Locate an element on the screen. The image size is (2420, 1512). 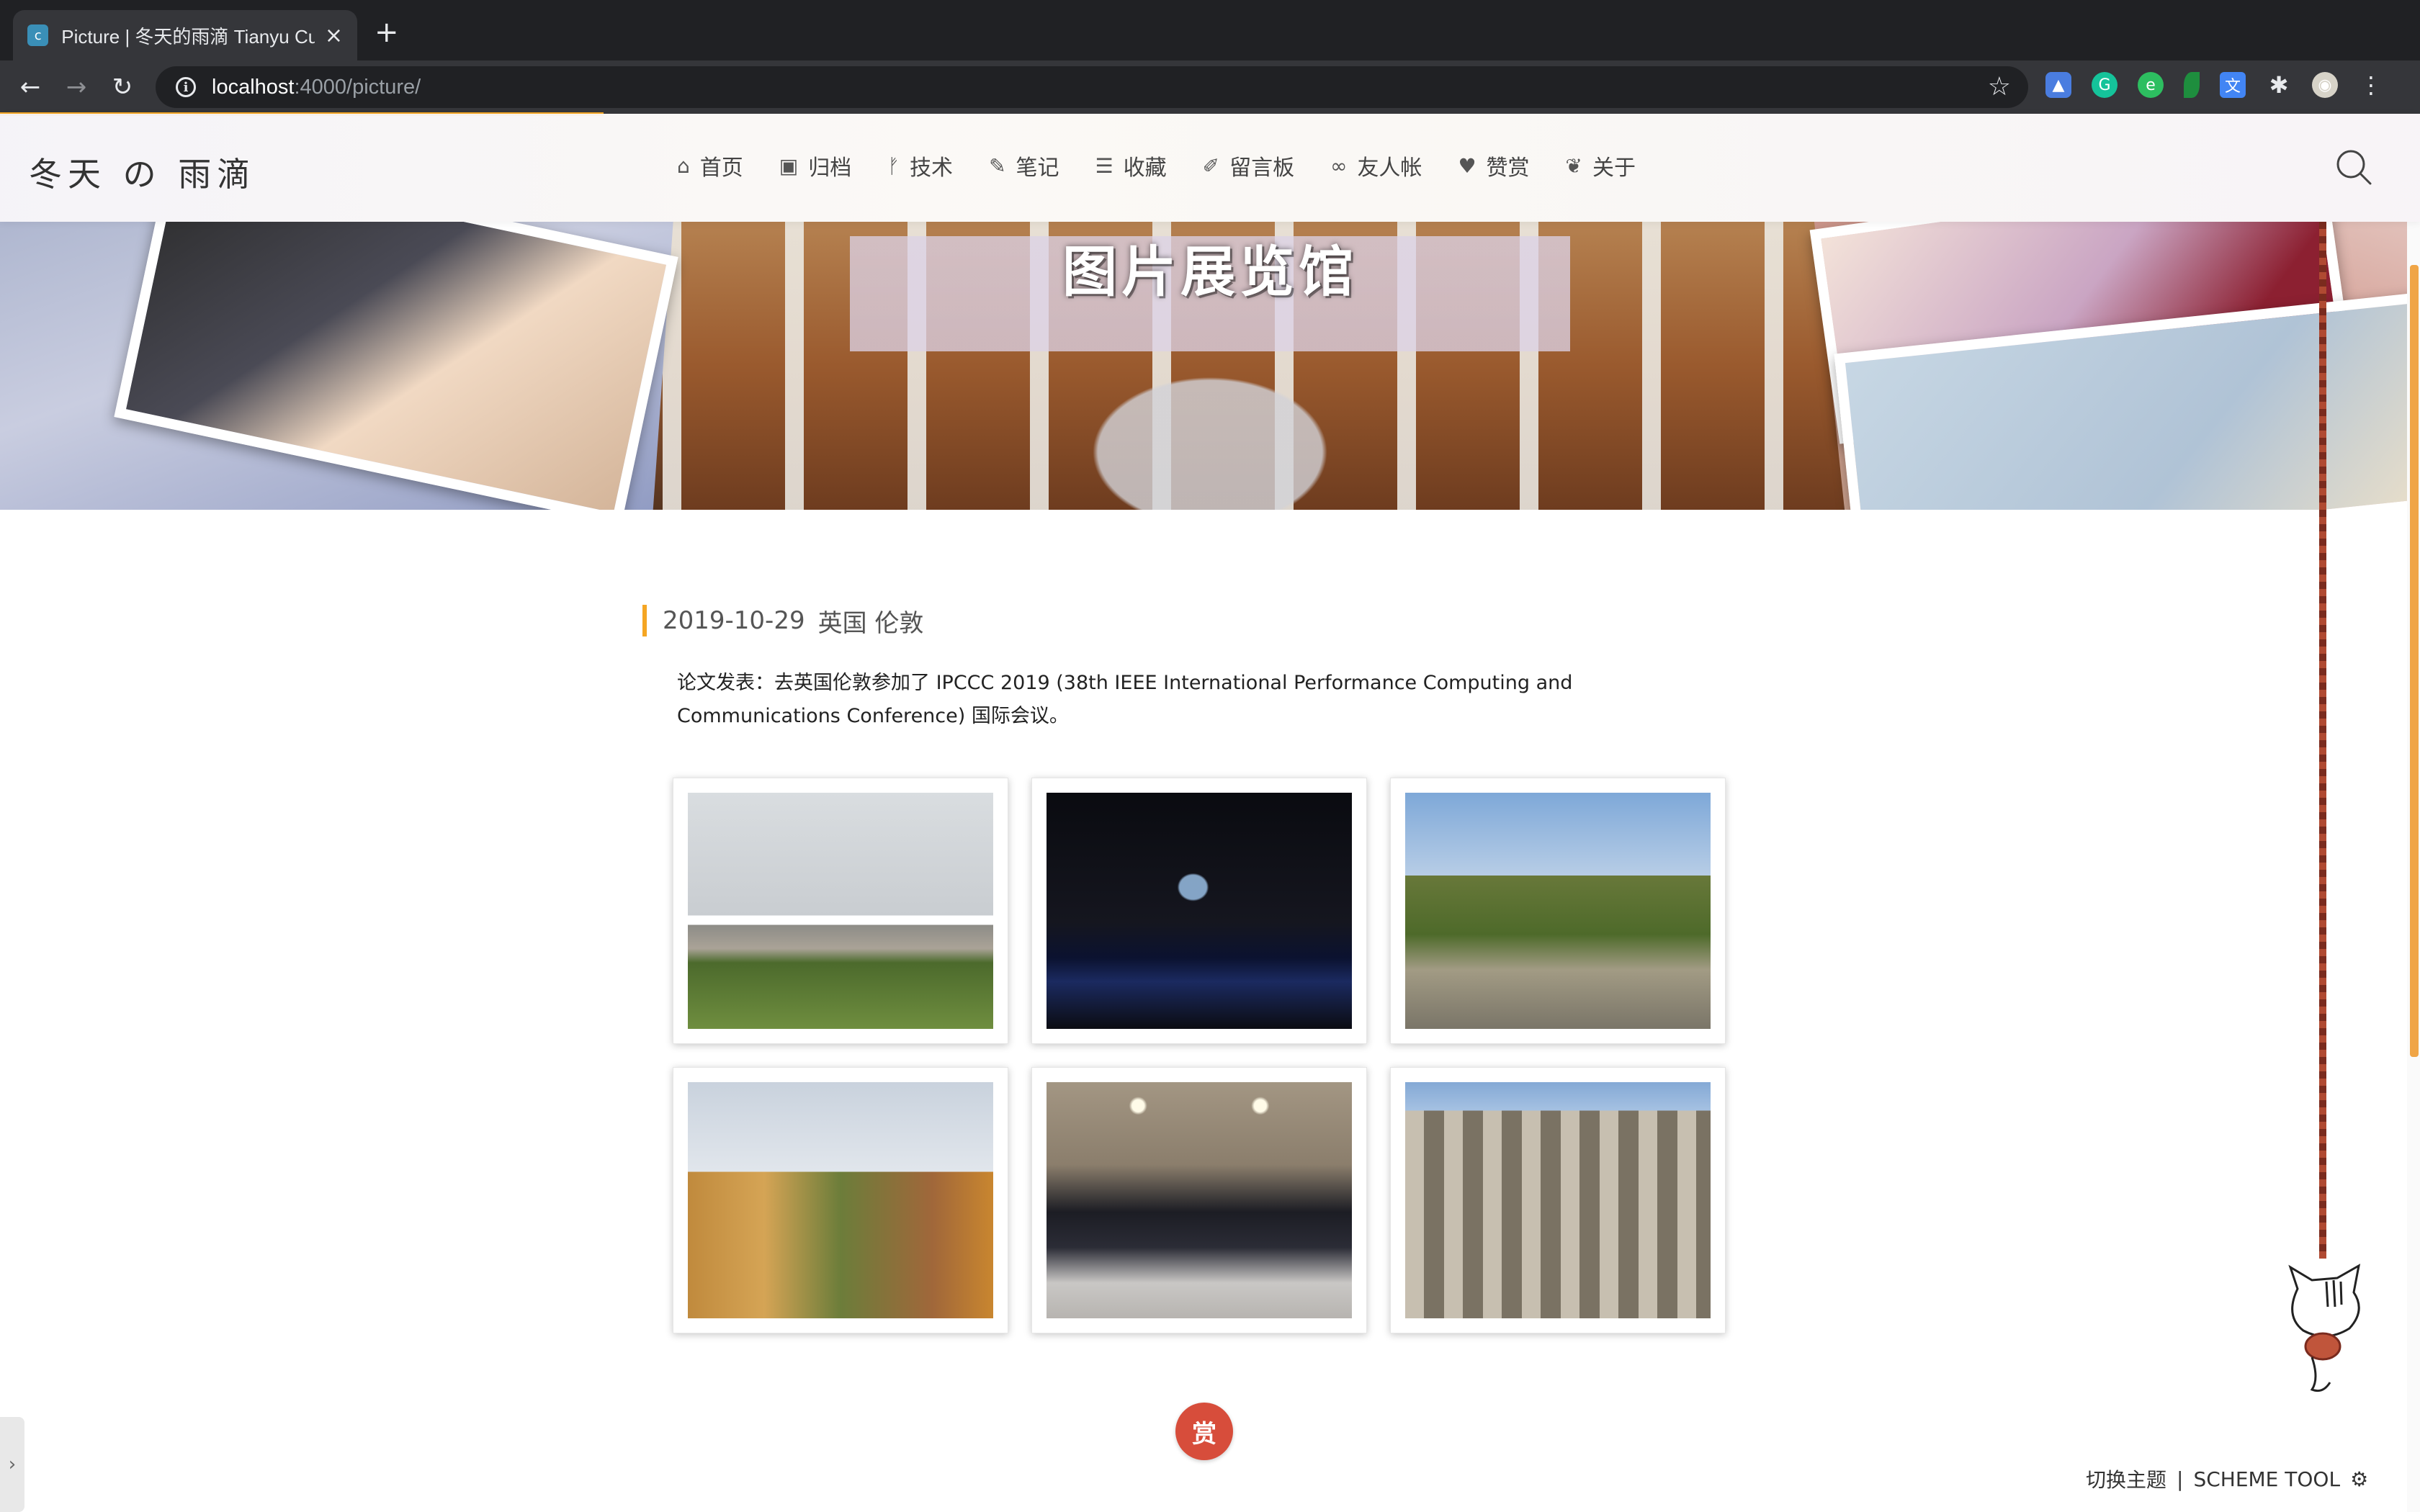
leaf-icon: ❦ is located at coordinates (1574, 165).